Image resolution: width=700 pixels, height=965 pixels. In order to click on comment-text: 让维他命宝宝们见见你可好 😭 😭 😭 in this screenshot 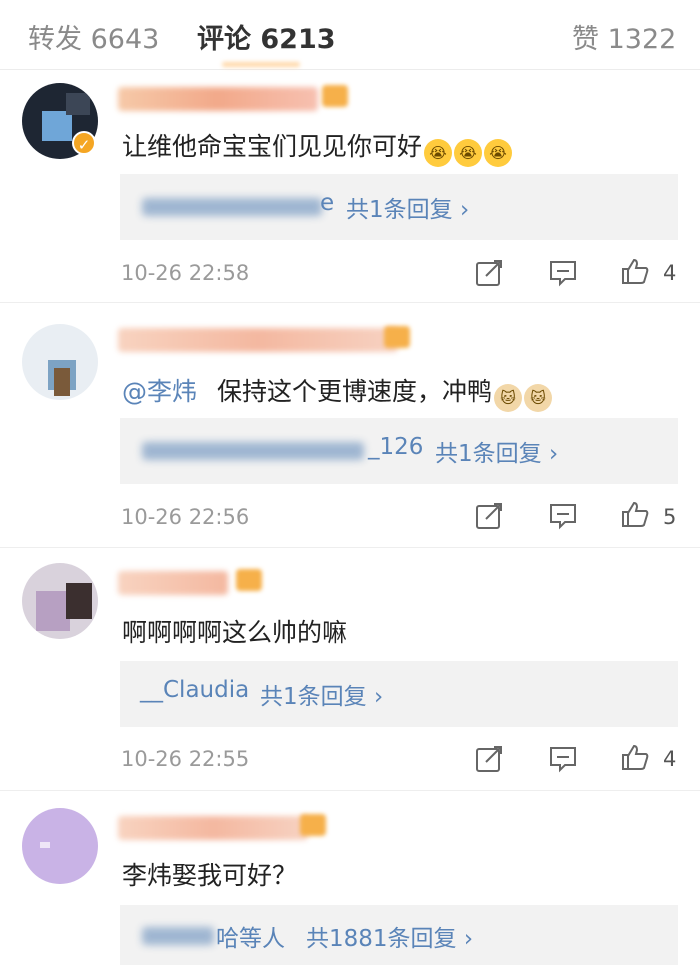, I will do `click(317, 147)`.